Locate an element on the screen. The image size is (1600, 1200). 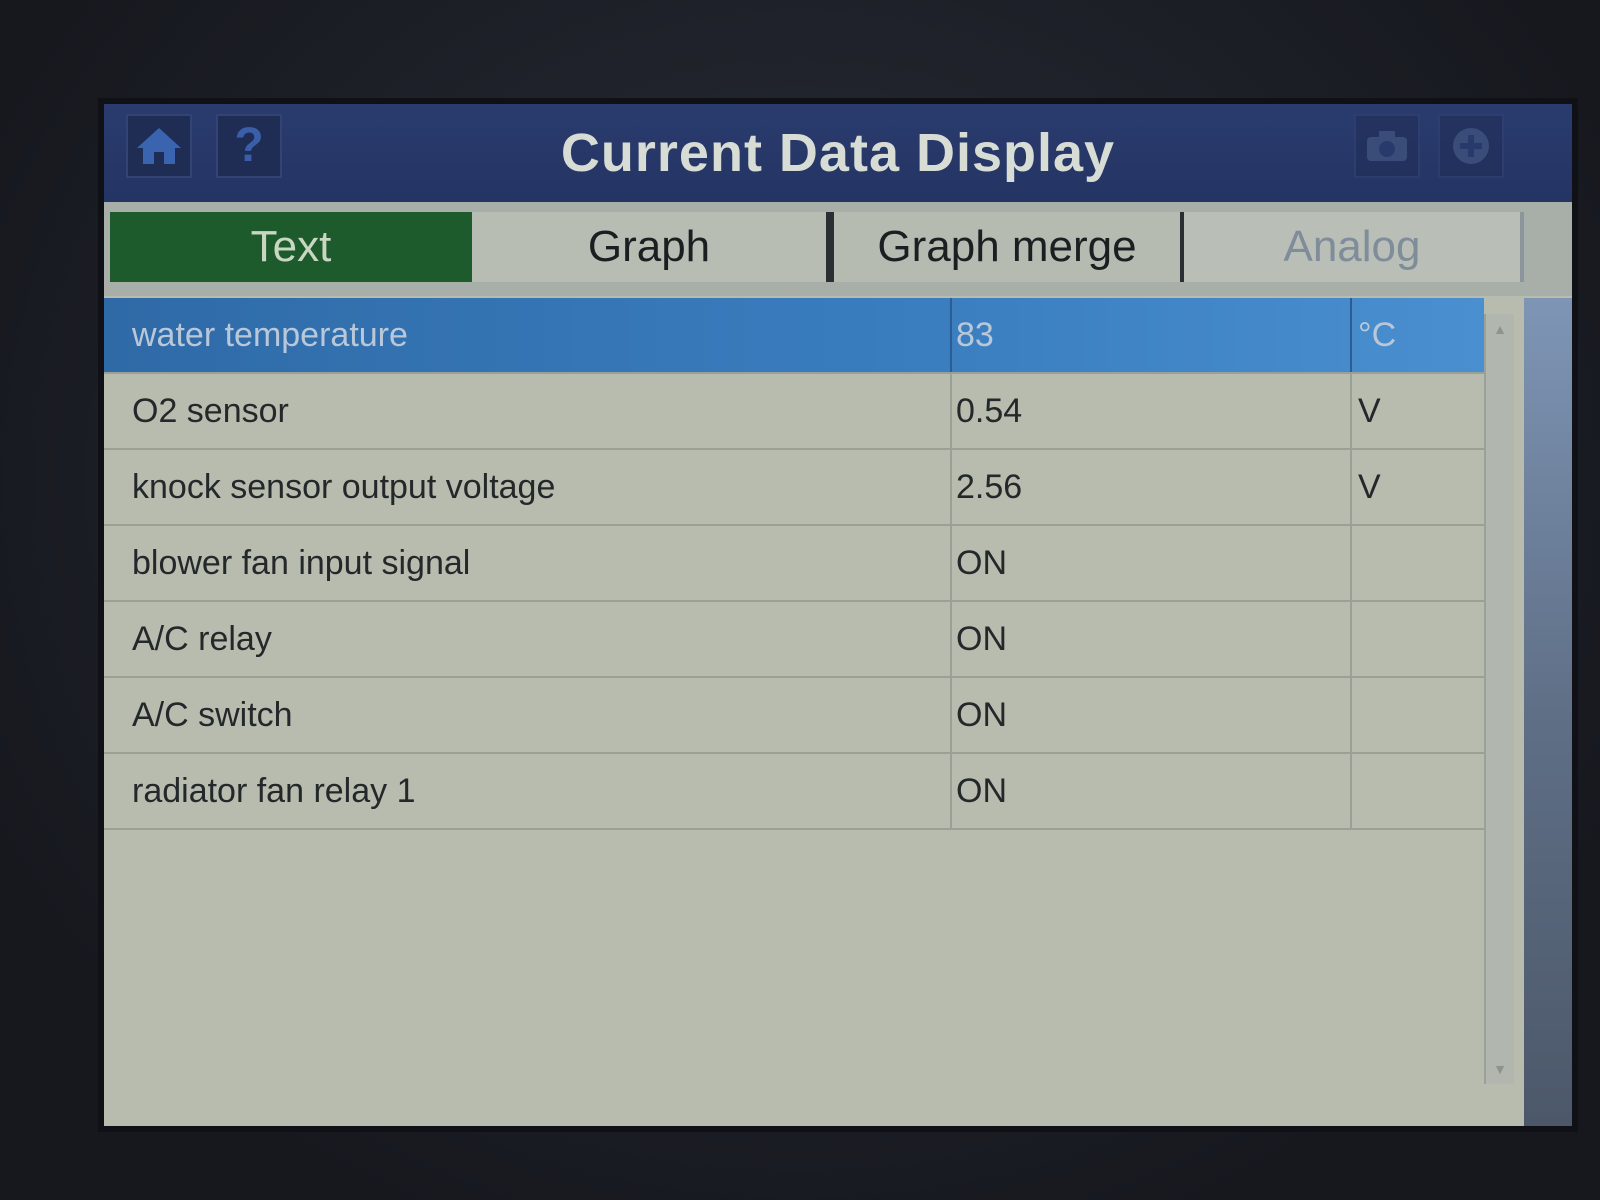
parameter-unit: °C is located at coordinates (1419, 335).